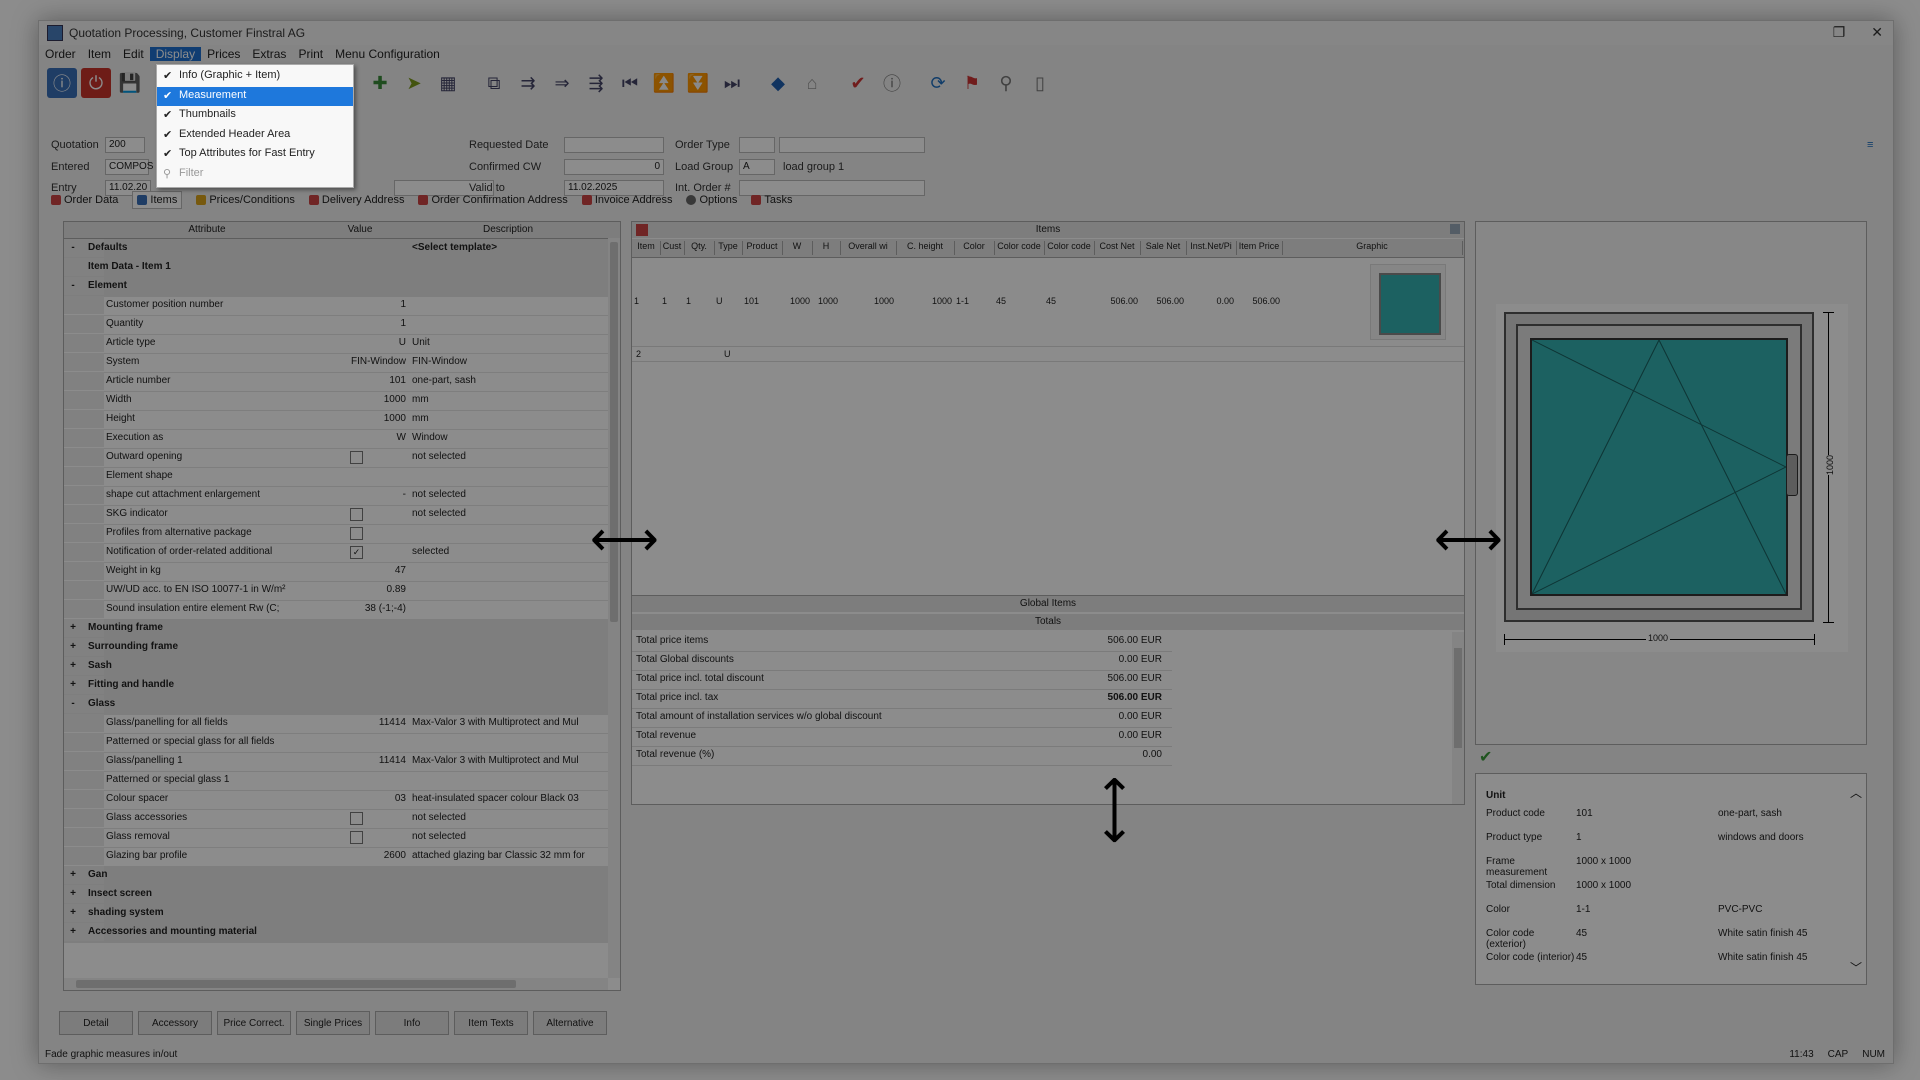 Image resolution: width=1920 pixels, height=1080 pixels. What do you see at coordinates (672, 248) in the screenshot?
I see `items-column-header: Cust` at bounding box center [672, 248].